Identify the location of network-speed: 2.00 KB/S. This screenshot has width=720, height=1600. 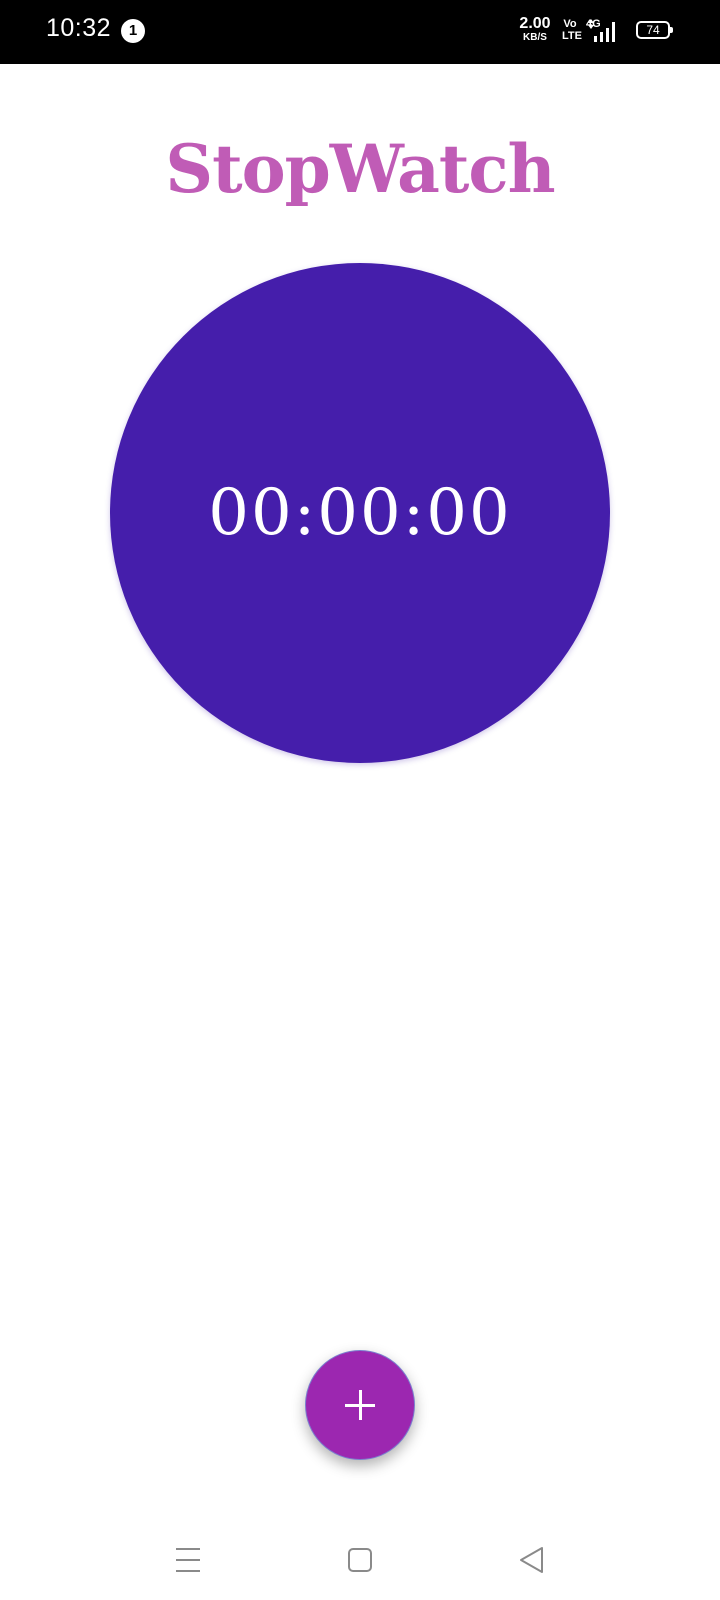
(535, 29).